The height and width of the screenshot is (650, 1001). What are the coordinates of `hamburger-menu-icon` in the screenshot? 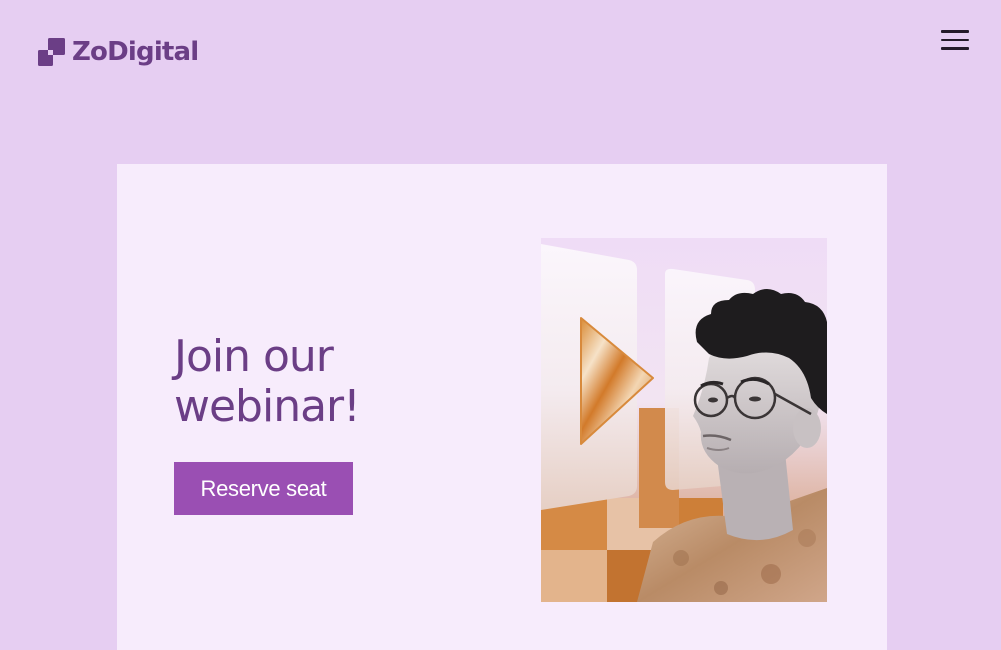 It's located at (955, 40).